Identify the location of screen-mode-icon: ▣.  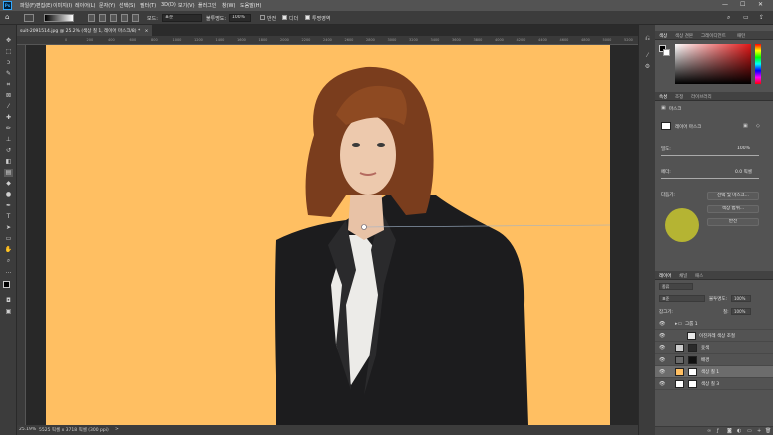
(8, 312).